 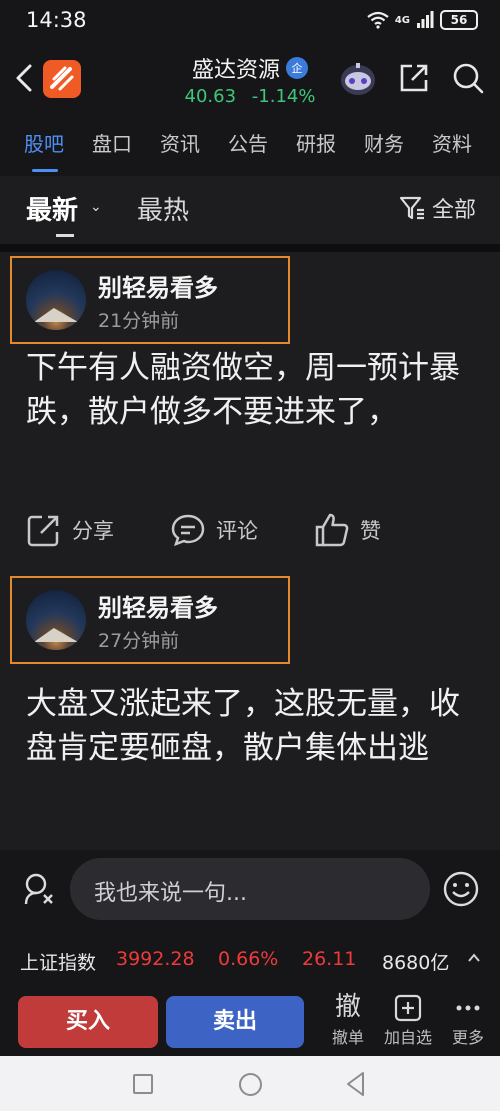 I want to click on post-author-highlight: 别轻易看多 21分钟前, so click(x=150, y=300).